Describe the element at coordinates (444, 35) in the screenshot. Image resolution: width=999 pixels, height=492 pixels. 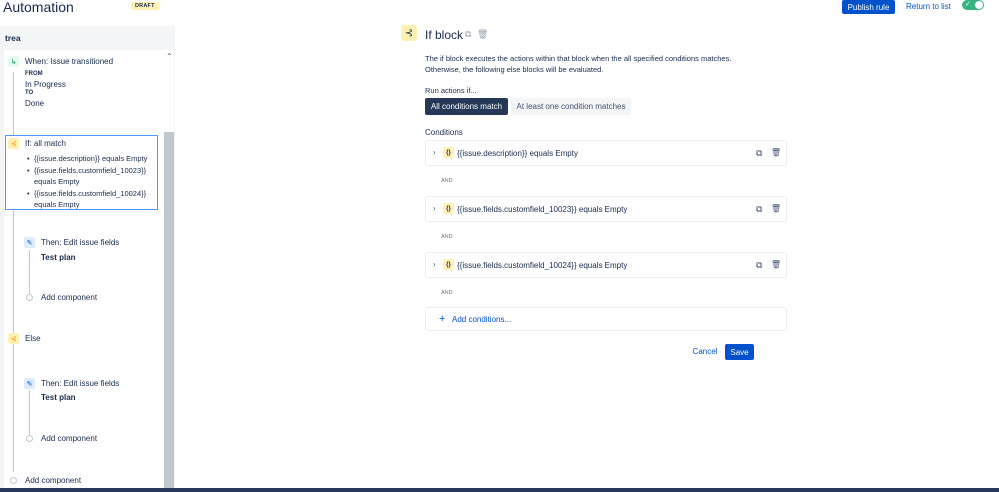
I see `if-block-heading: If block` at that location.